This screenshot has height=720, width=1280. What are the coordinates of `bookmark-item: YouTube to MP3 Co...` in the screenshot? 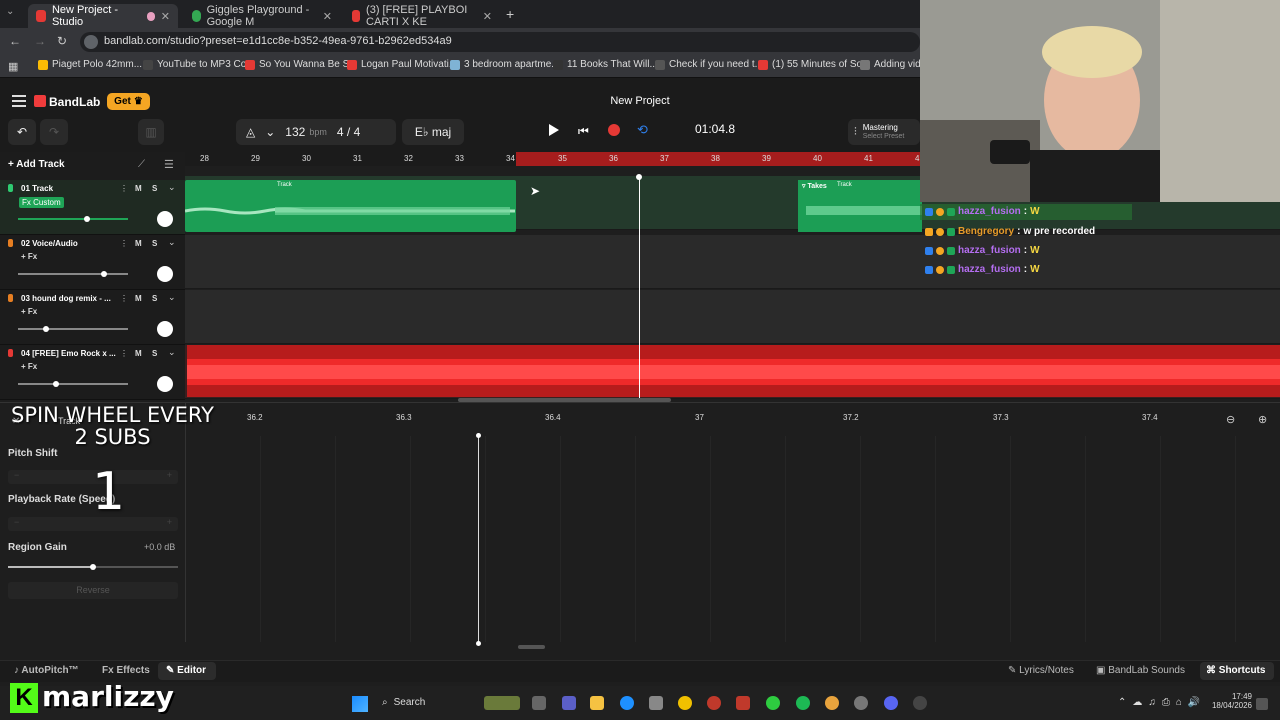 It's located at (199, 64).